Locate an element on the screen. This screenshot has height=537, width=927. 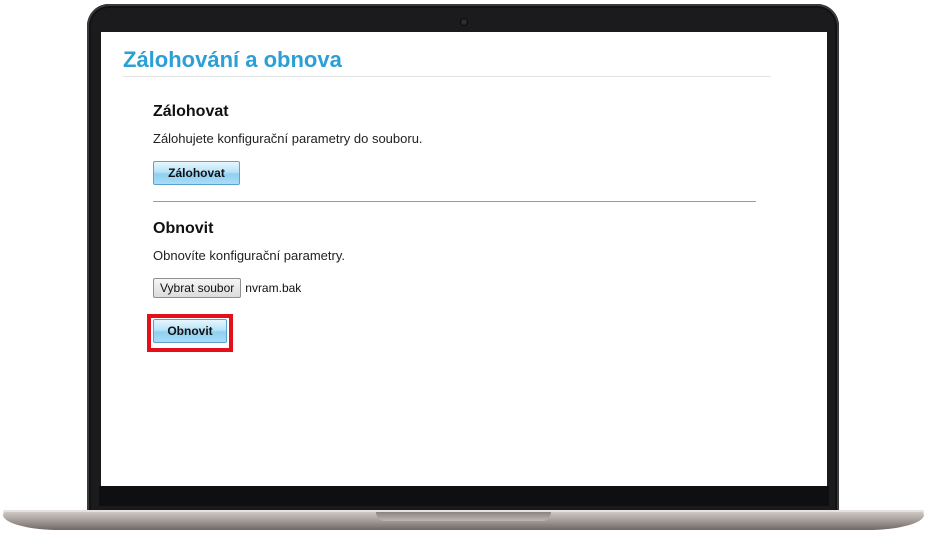
restore-description: Obnovíte konfigurační parametry. is located at coordinates (249, 255).